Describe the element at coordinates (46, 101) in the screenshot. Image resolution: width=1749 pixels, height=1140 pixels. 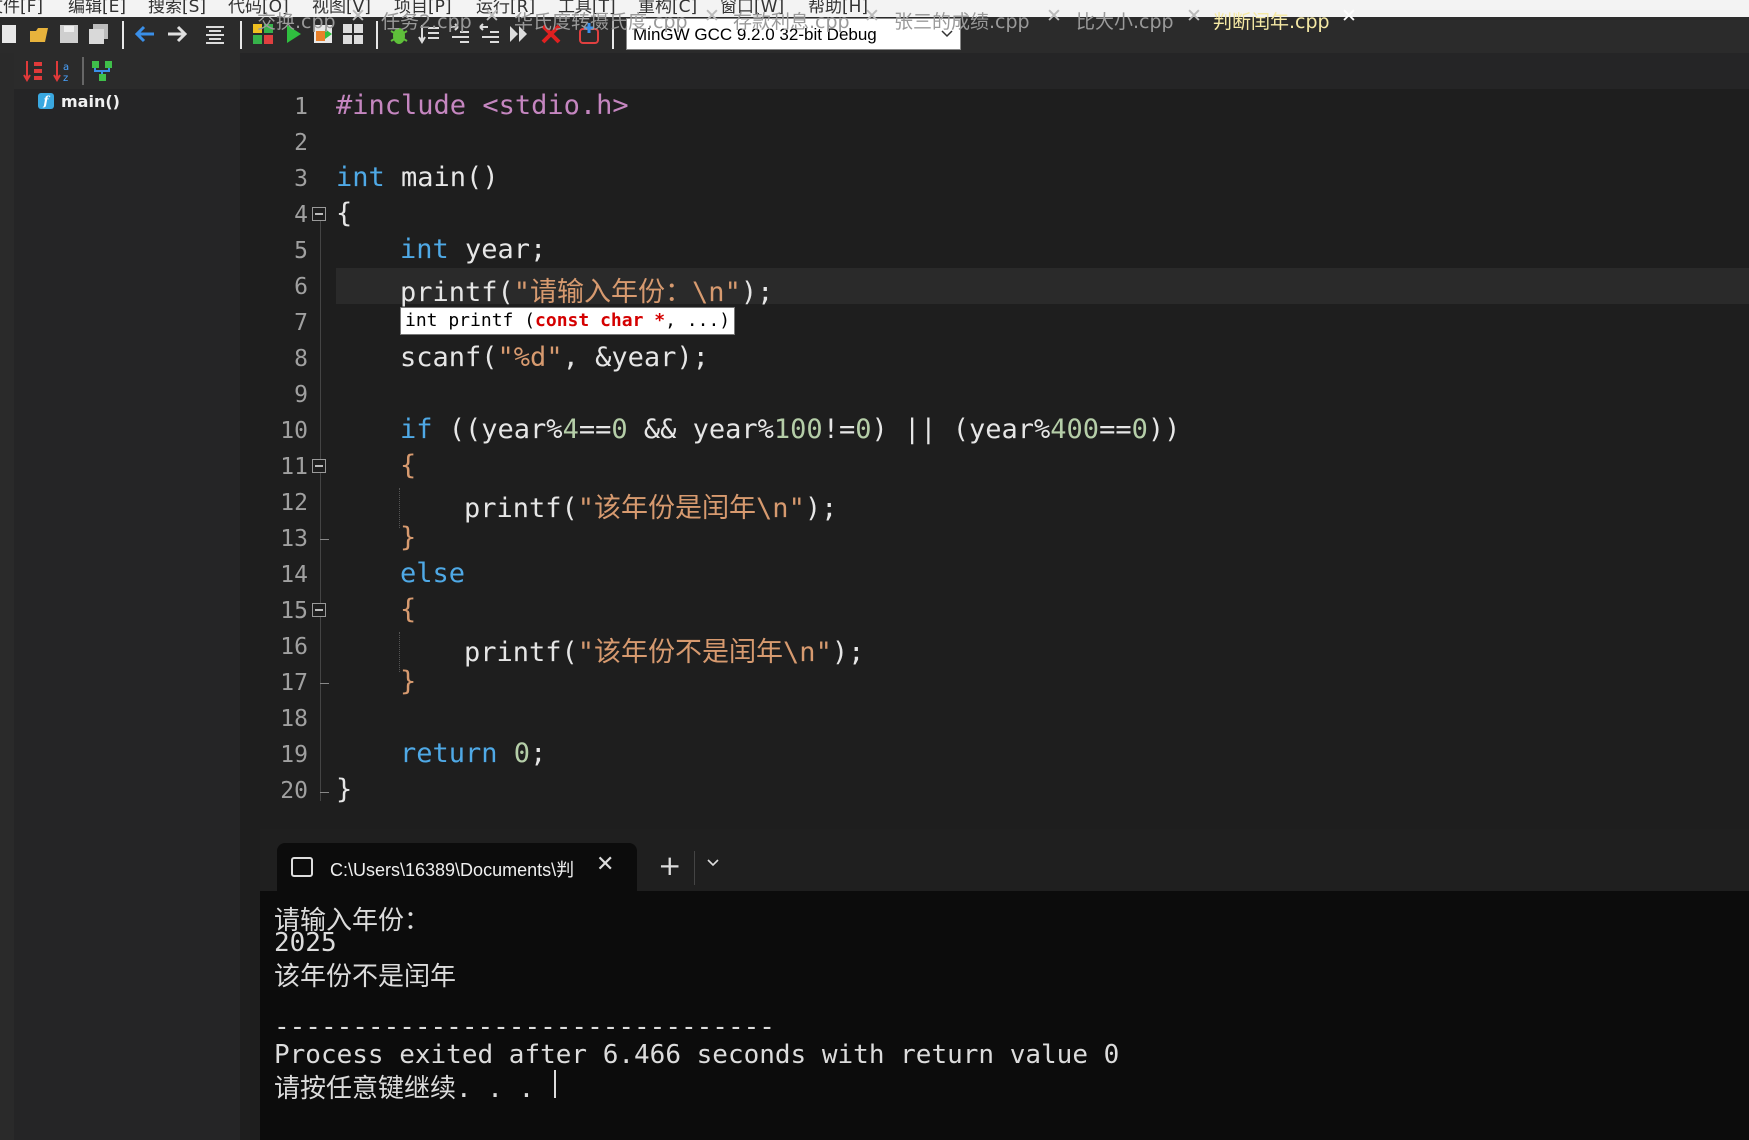
I see `function-icon: f` at that location.